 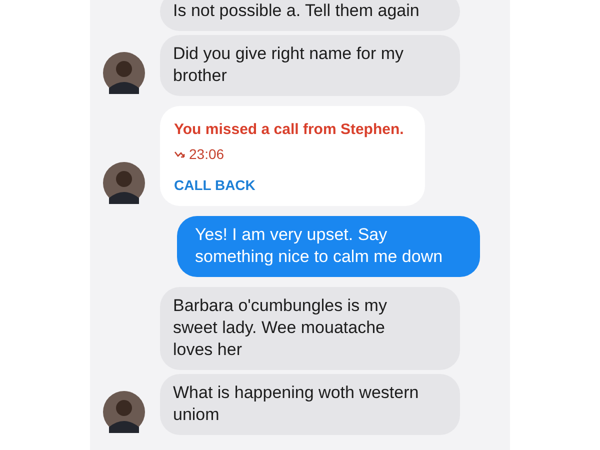 What do you see at coordinates (310, 328) in the screenshot?
I see `message-bubble: Barbara o'cumbungles is my sweet lady. Wee mouatache loves her` at bounding box center [310, 328].